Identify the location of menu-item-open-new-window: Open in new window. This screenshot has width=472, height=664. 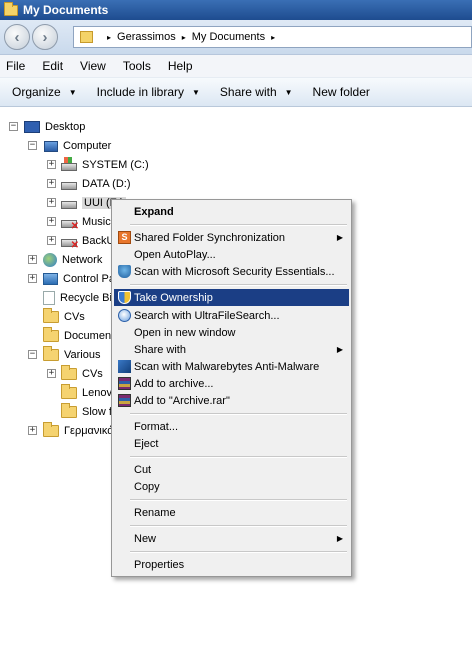
(231, 332).